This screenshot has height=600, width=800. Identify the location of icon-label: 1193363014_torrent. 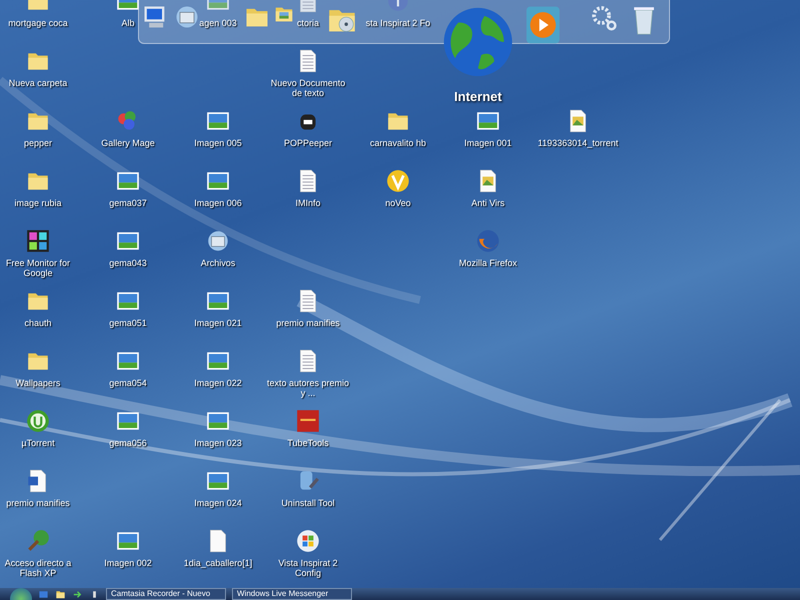
(578, 143).